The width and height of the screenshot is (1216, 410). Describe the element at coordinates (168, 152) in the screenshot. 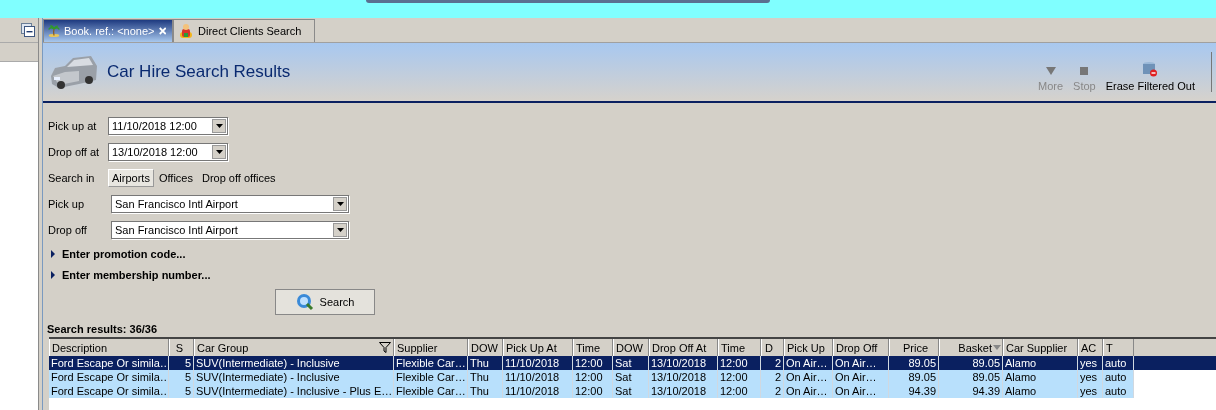

I see `date-field: 13/10/2018 12:00` at that location.